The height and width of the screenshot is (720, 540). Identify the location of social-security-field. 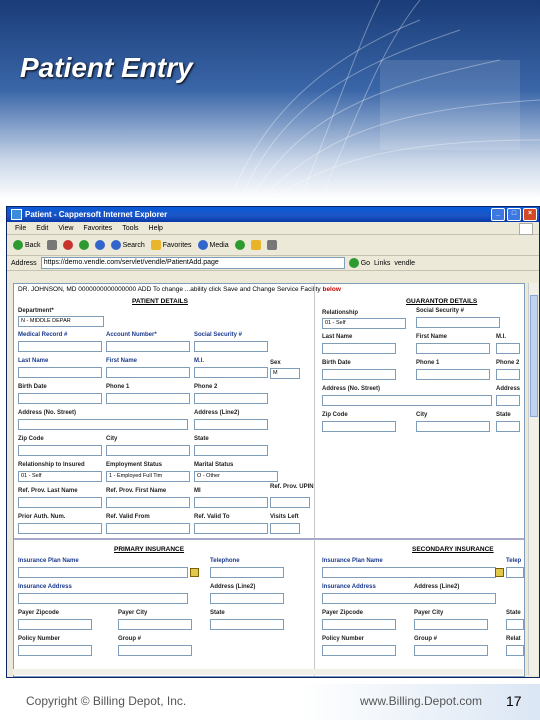
(231, 346).